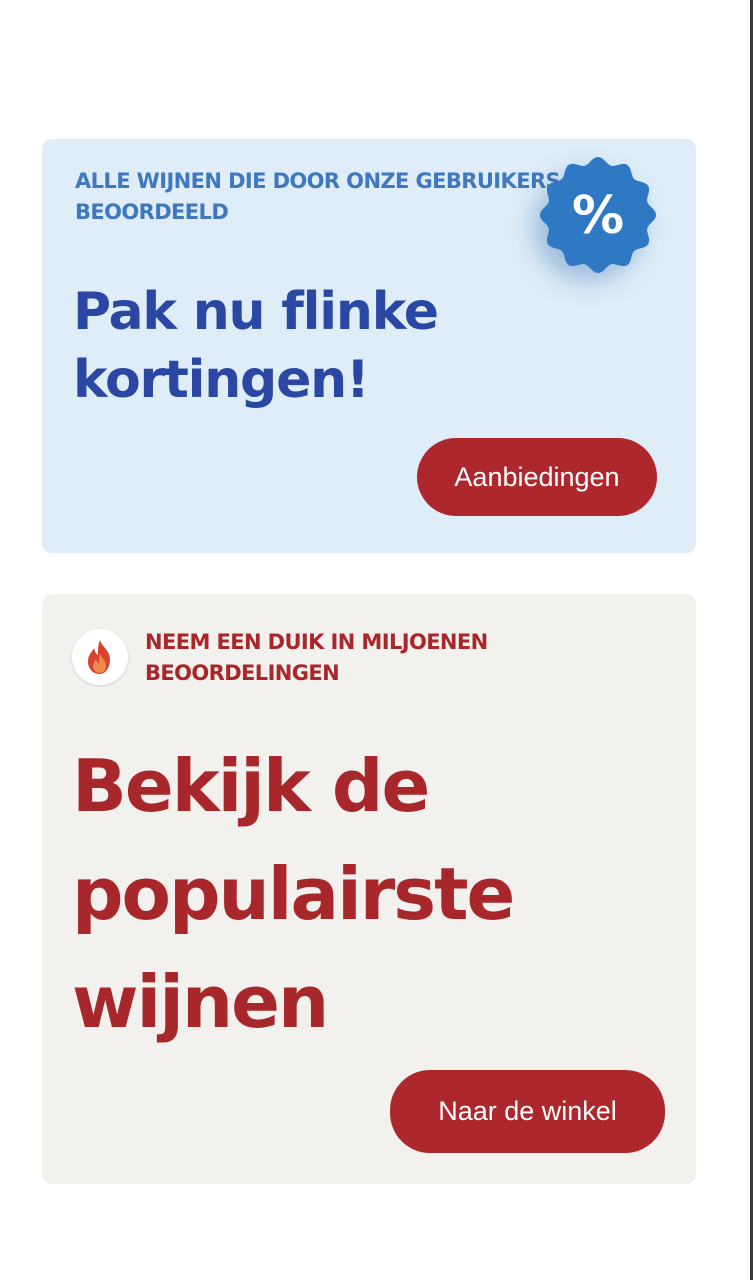 The image size is (753, 1280). What do you see at coordinates (100, 657) in the screenshot?
I see `flame-icon` at bounding box center [100, 657].